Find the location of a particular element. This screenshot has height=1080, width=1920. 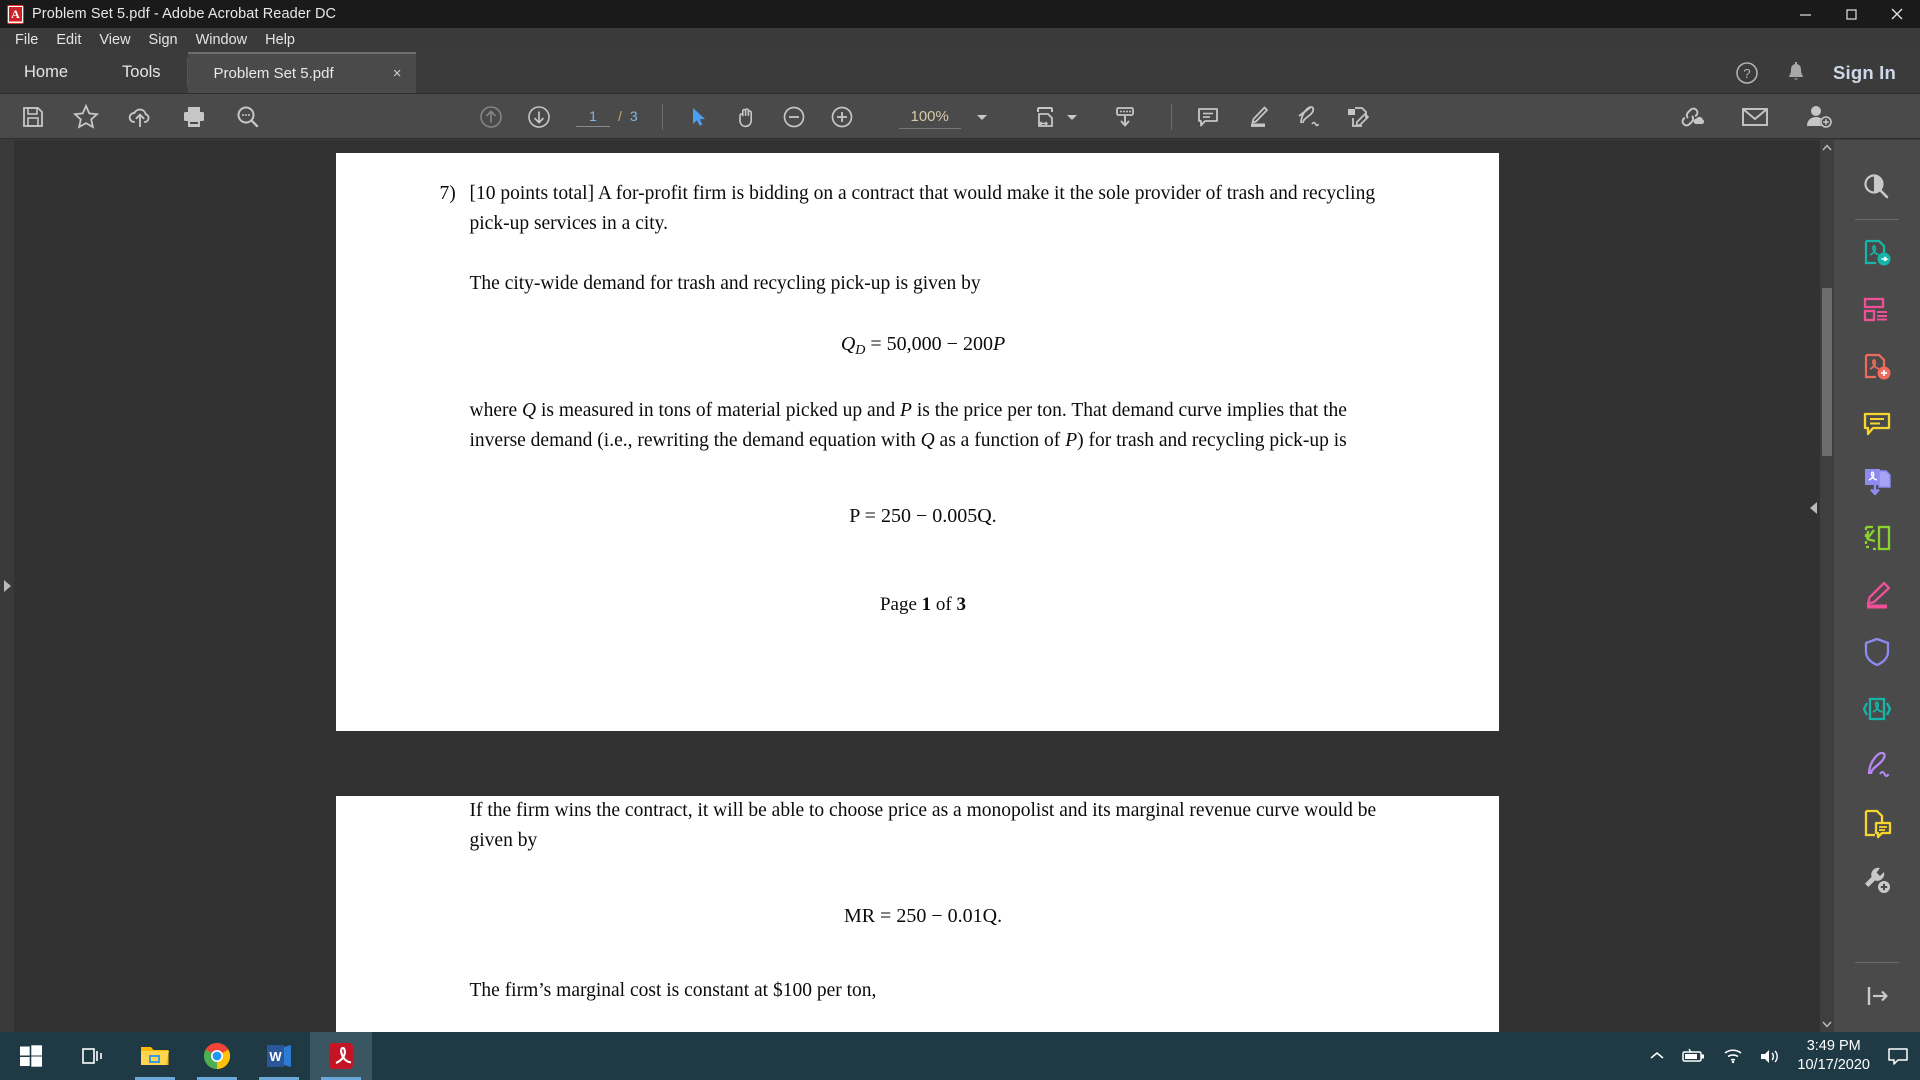

action-center-icon is located at coordinates (1898, 1056).